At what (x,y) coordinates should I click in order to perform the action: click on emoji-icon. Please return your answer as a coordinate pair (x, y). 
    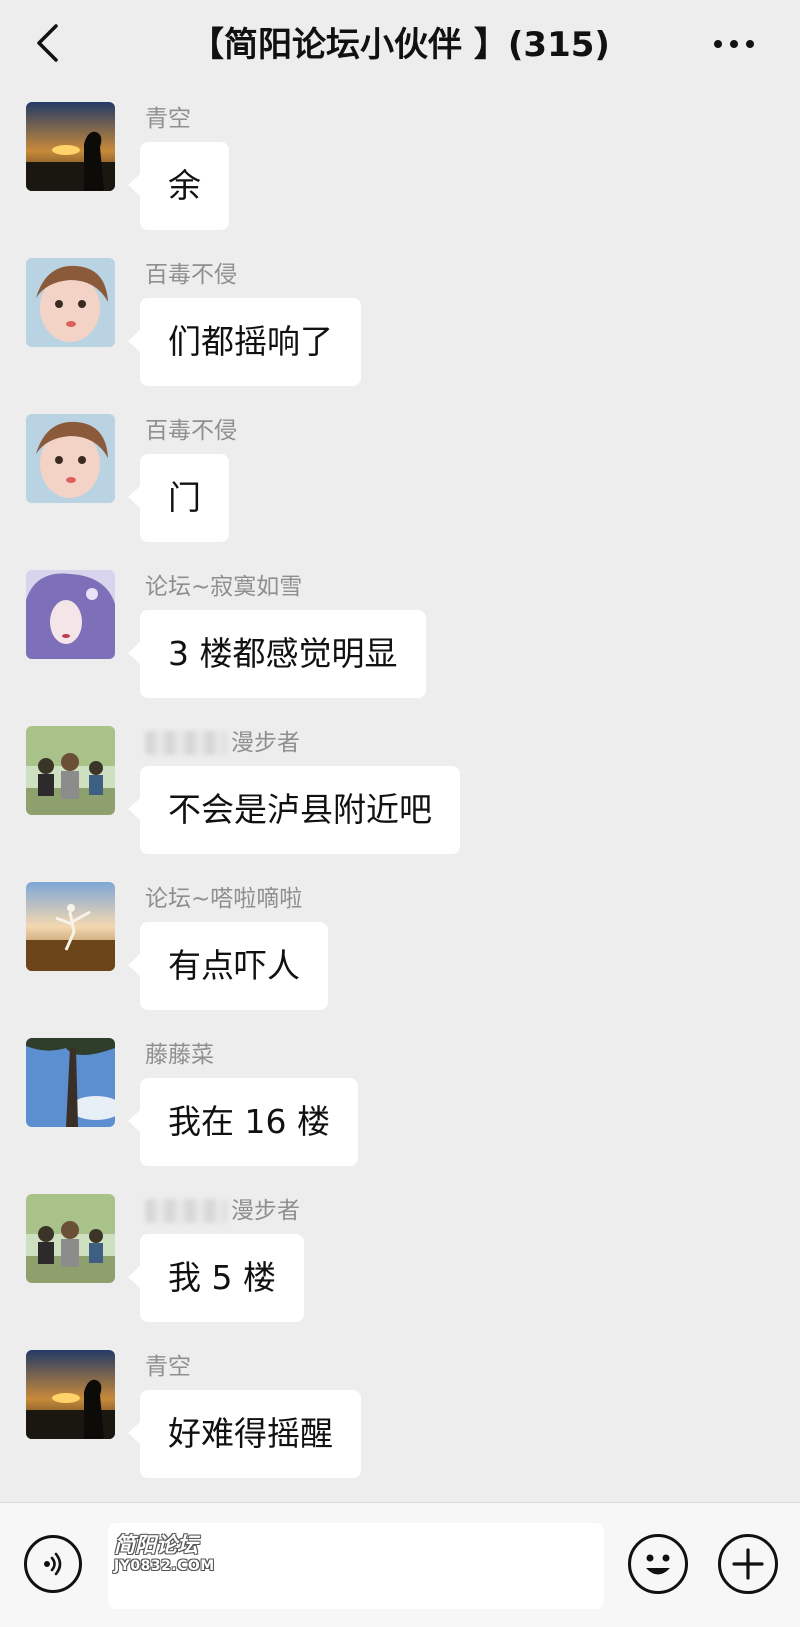
    Looking at the image, I should click on (658, 1564).